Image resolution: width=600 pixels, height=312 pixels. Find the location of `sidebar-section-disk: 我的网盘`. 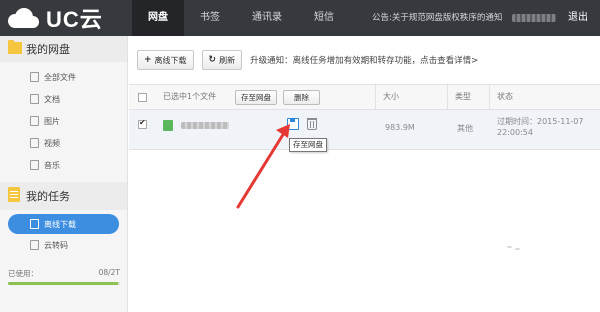

sidebar-section-disk: 我的网盘 is located at coordinates (63, 49).